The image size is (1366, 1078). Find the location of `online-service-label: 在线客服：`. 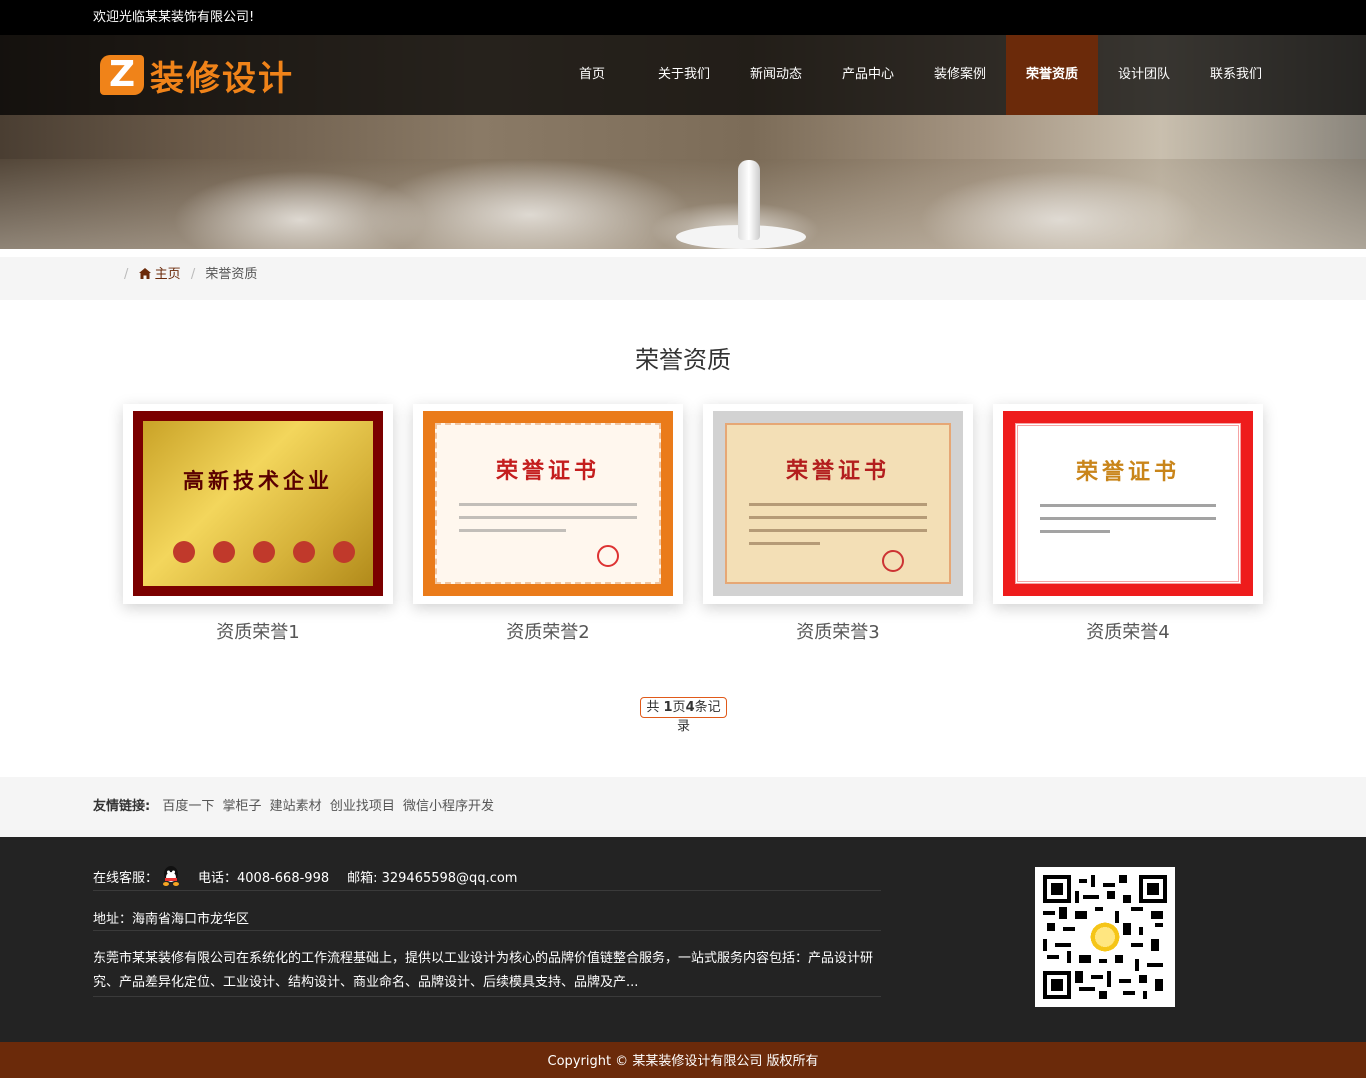

online-service-label: 在线客服： is located at coordinates (126, 878).